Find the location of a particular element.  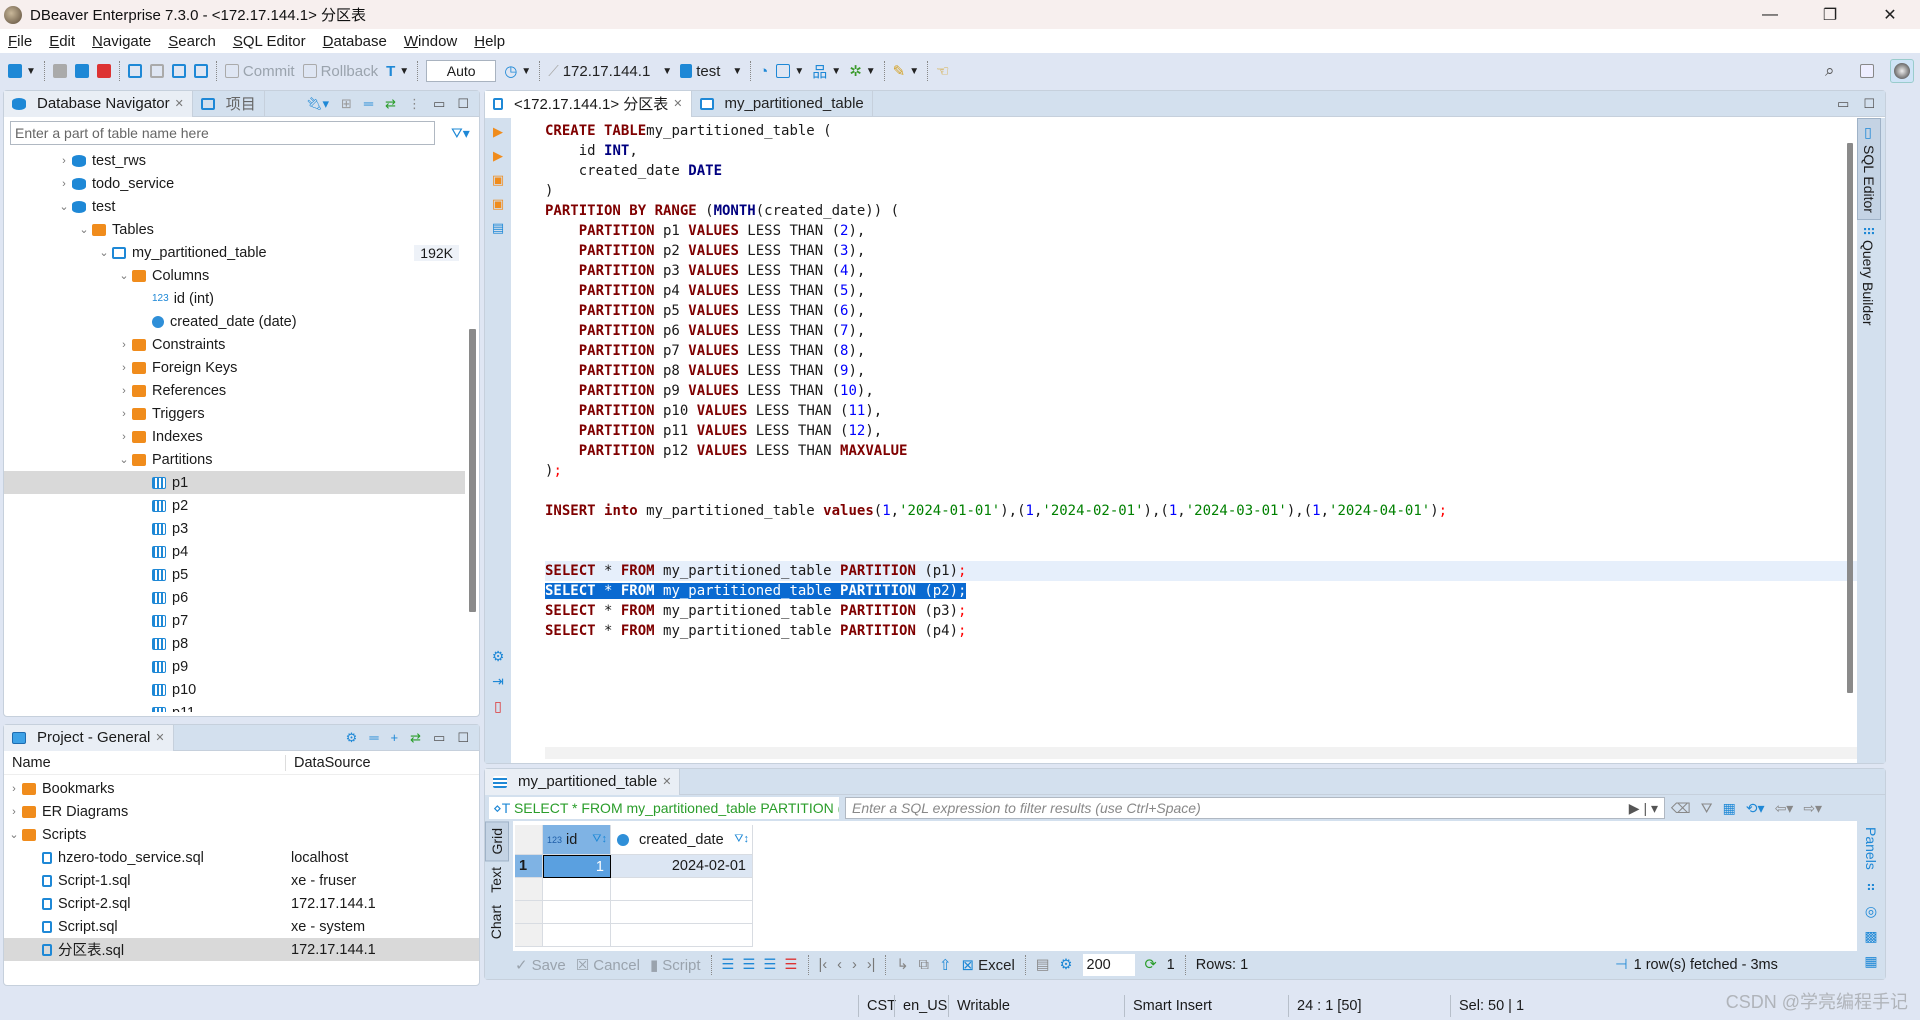

table-row: 1 1 2024-02-01 is located at coordinates (1185, 866).